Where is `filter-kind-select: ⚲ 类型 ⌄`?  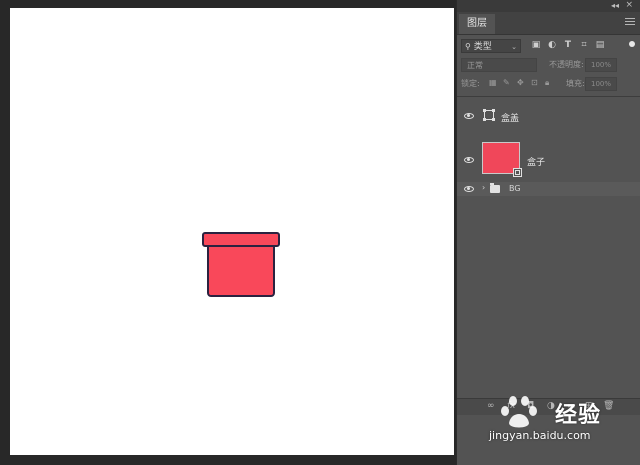
filter-kind-select: ⚲ 类型 ⌄ is located at coordinates (491, 46).